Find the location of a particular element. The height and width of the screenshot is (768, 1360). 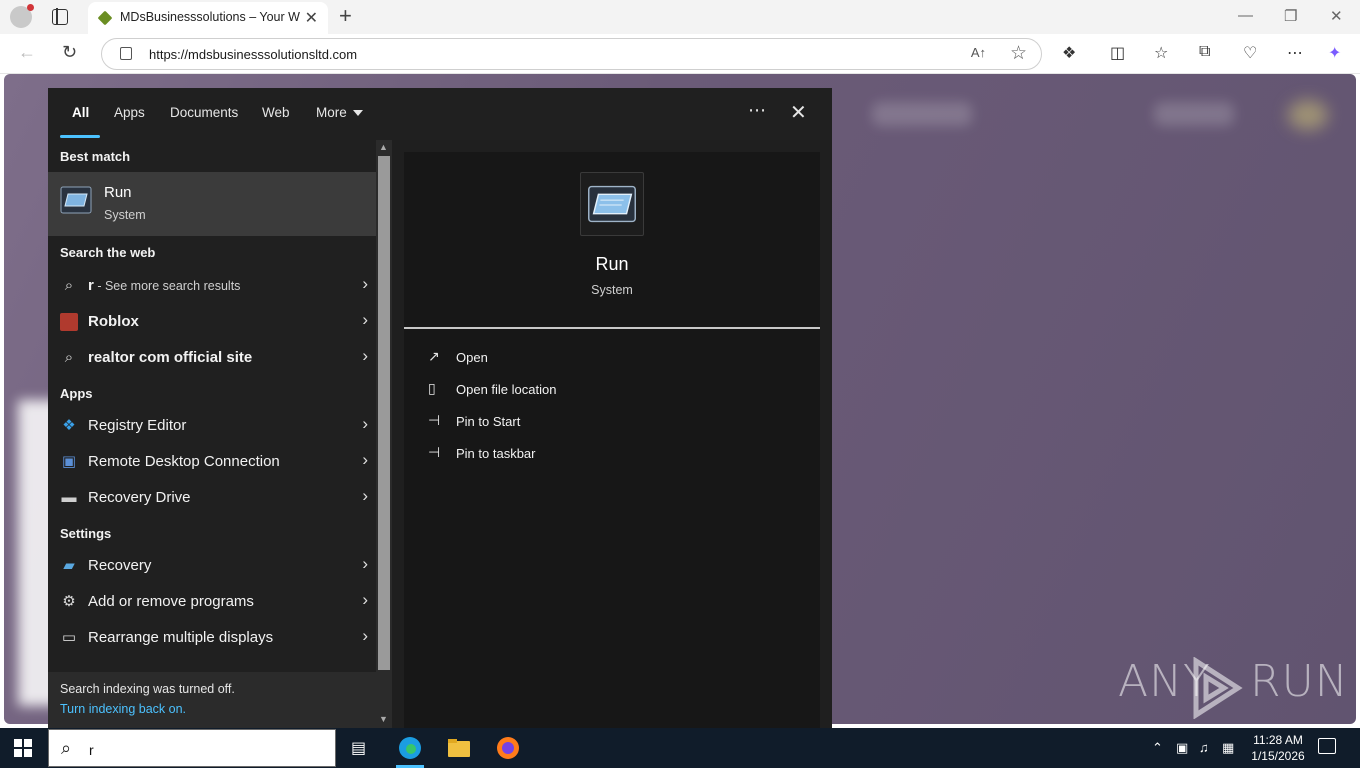

open-icon: ↗ is located at coordinates (434, 356).